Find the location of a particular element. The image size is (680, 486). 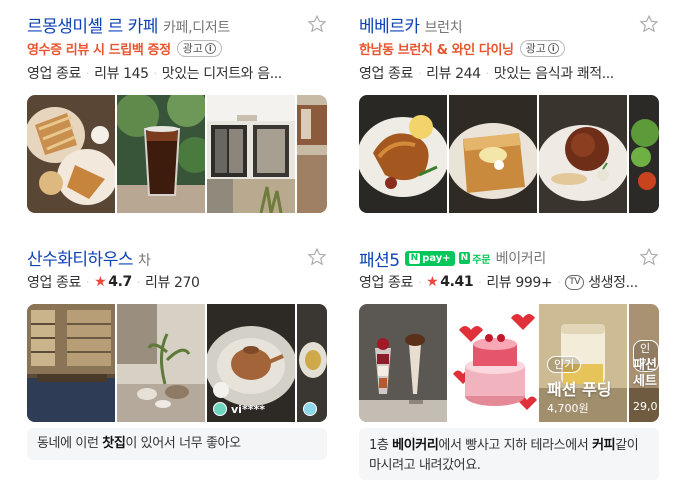

promo-row: 한남동 브런치 & 와인 다이닝 광고 i is located at coordinates (462, 48).